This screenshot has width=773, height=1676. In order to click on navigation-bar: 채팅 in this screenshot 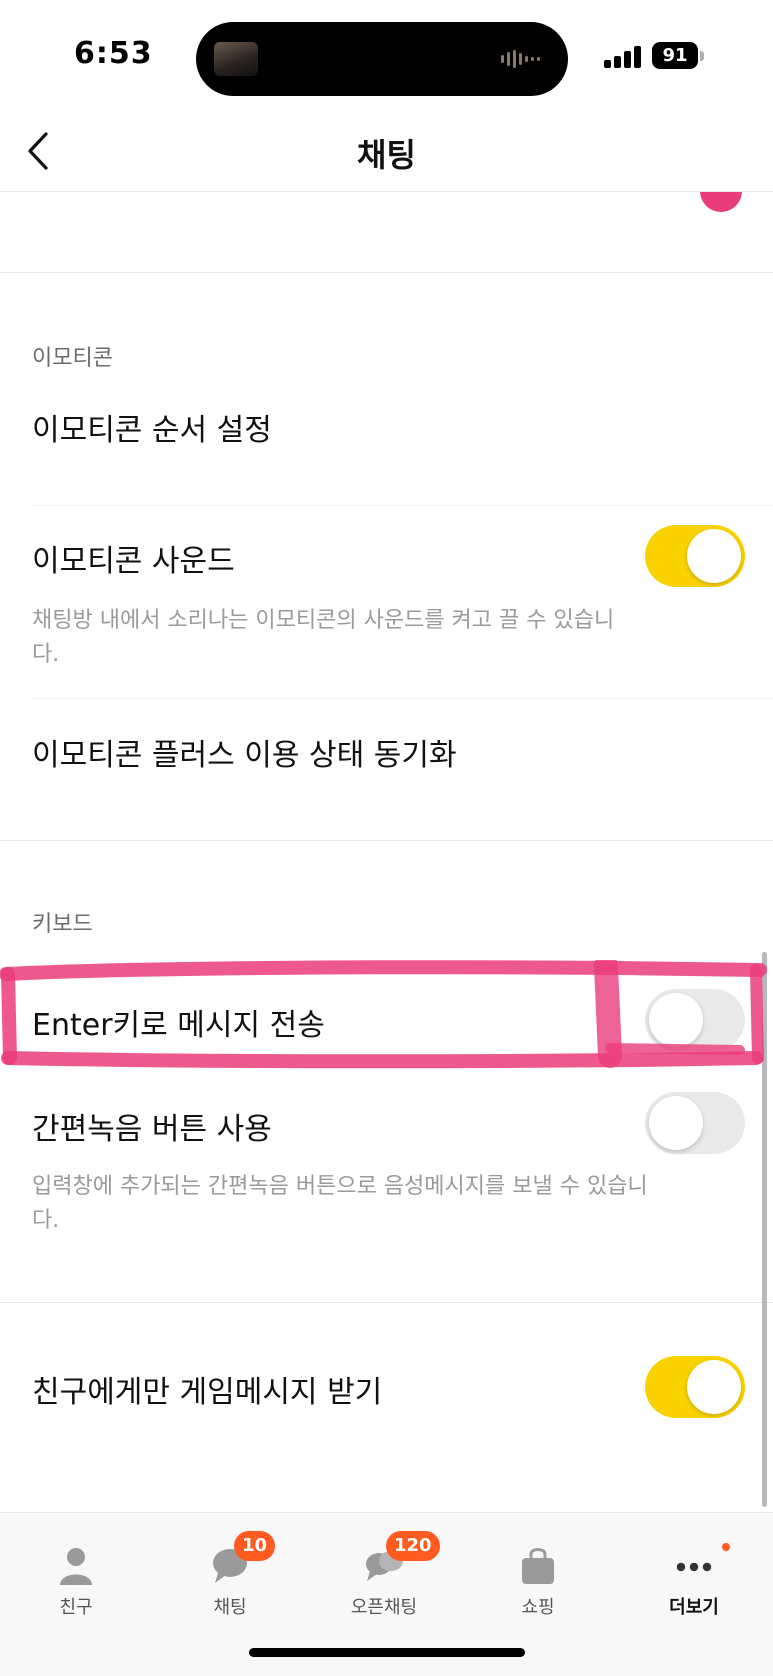, I will do `click(386, 151)`.